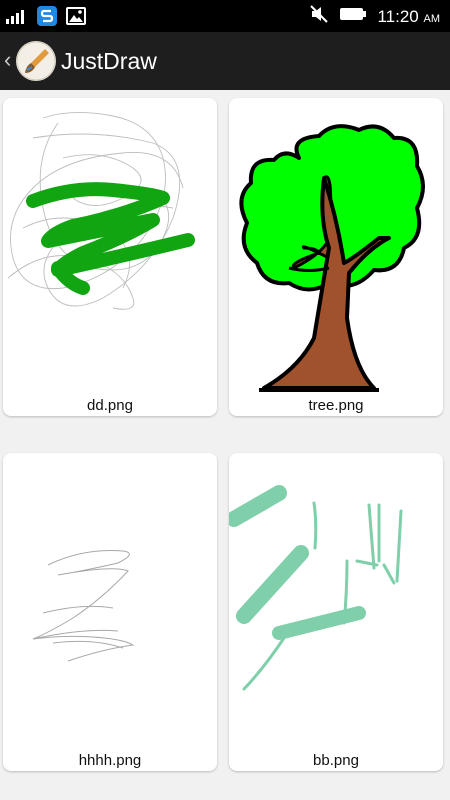  What do you see at coordinates (109, 61) in the screenshot?
I see `app-title: JustDraw` at bounding box center [109, 61].